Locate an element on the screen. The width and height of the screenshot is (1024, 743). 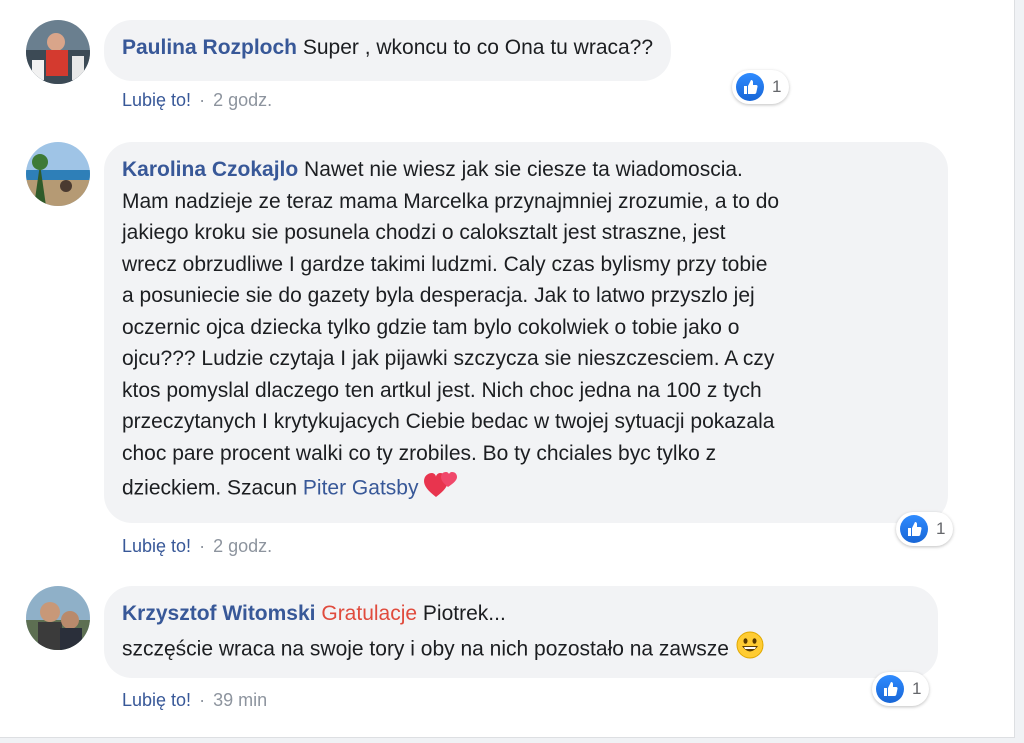
comment-author: Paulina Rozploch is located at coordinates (209, 47).